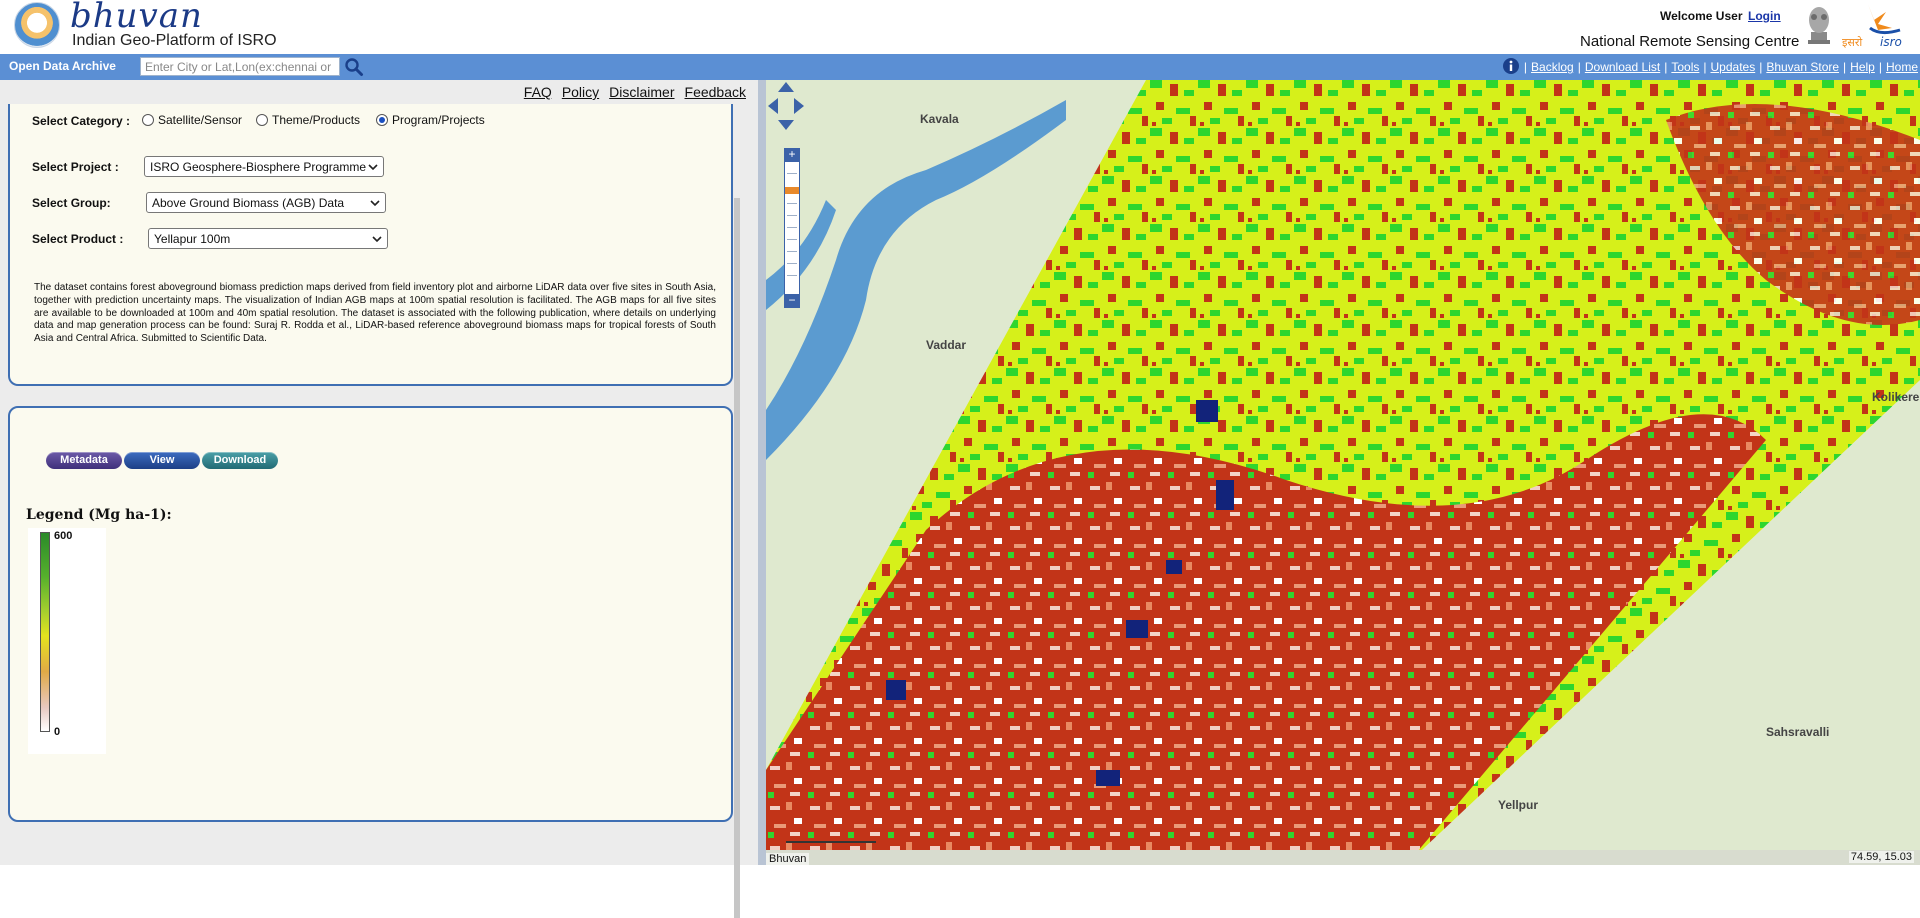 The width and height of the screenshot is (1920, 918). I want to click on legend-max-value: 600, so click(63, 536).